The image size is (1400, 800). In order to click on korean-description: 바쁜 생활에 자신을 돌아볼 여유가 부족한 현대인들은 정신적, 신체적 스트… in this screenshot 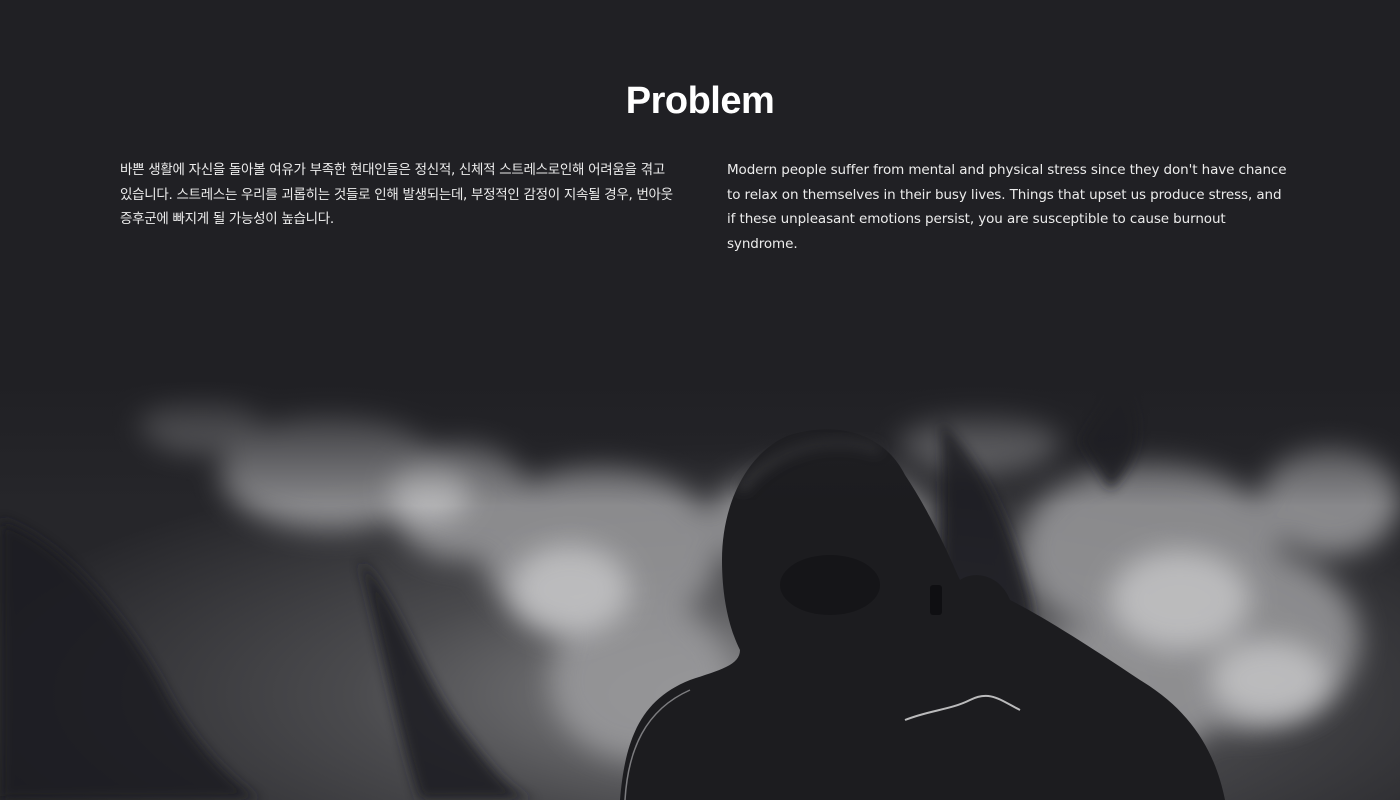, I will do `click(396, 194)`.